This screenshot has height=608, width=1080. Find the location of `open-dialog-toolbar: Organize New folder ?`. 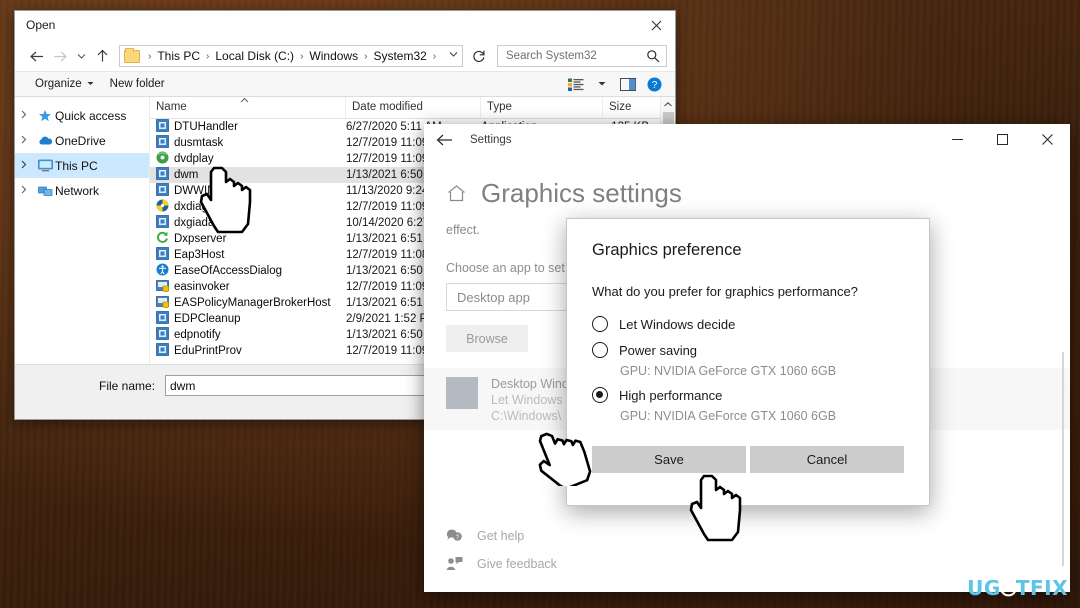

open-dialog-toolbar: Organize New folder ? is located at coordinates (345, 84).